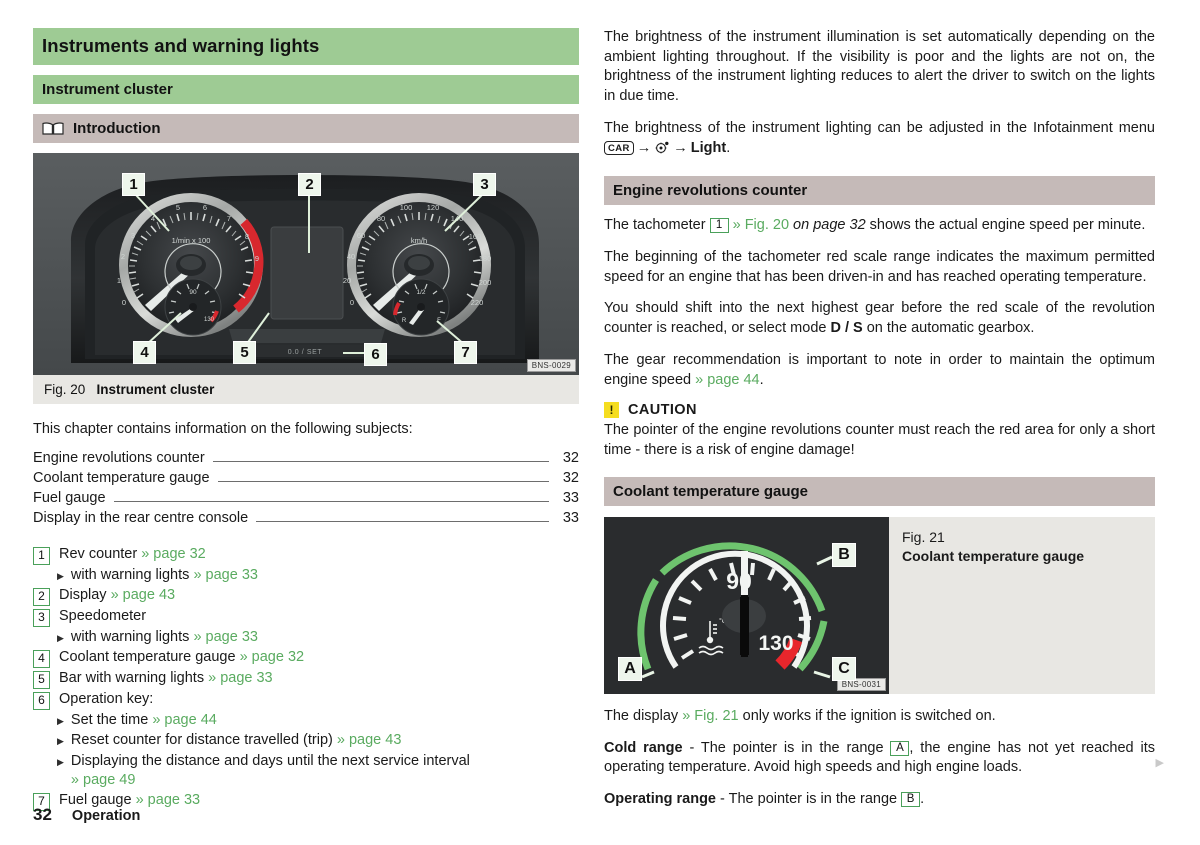 The height and width of the screenshot is (845, 1200). I want to click on svg-text: 120, so click(433, 207).